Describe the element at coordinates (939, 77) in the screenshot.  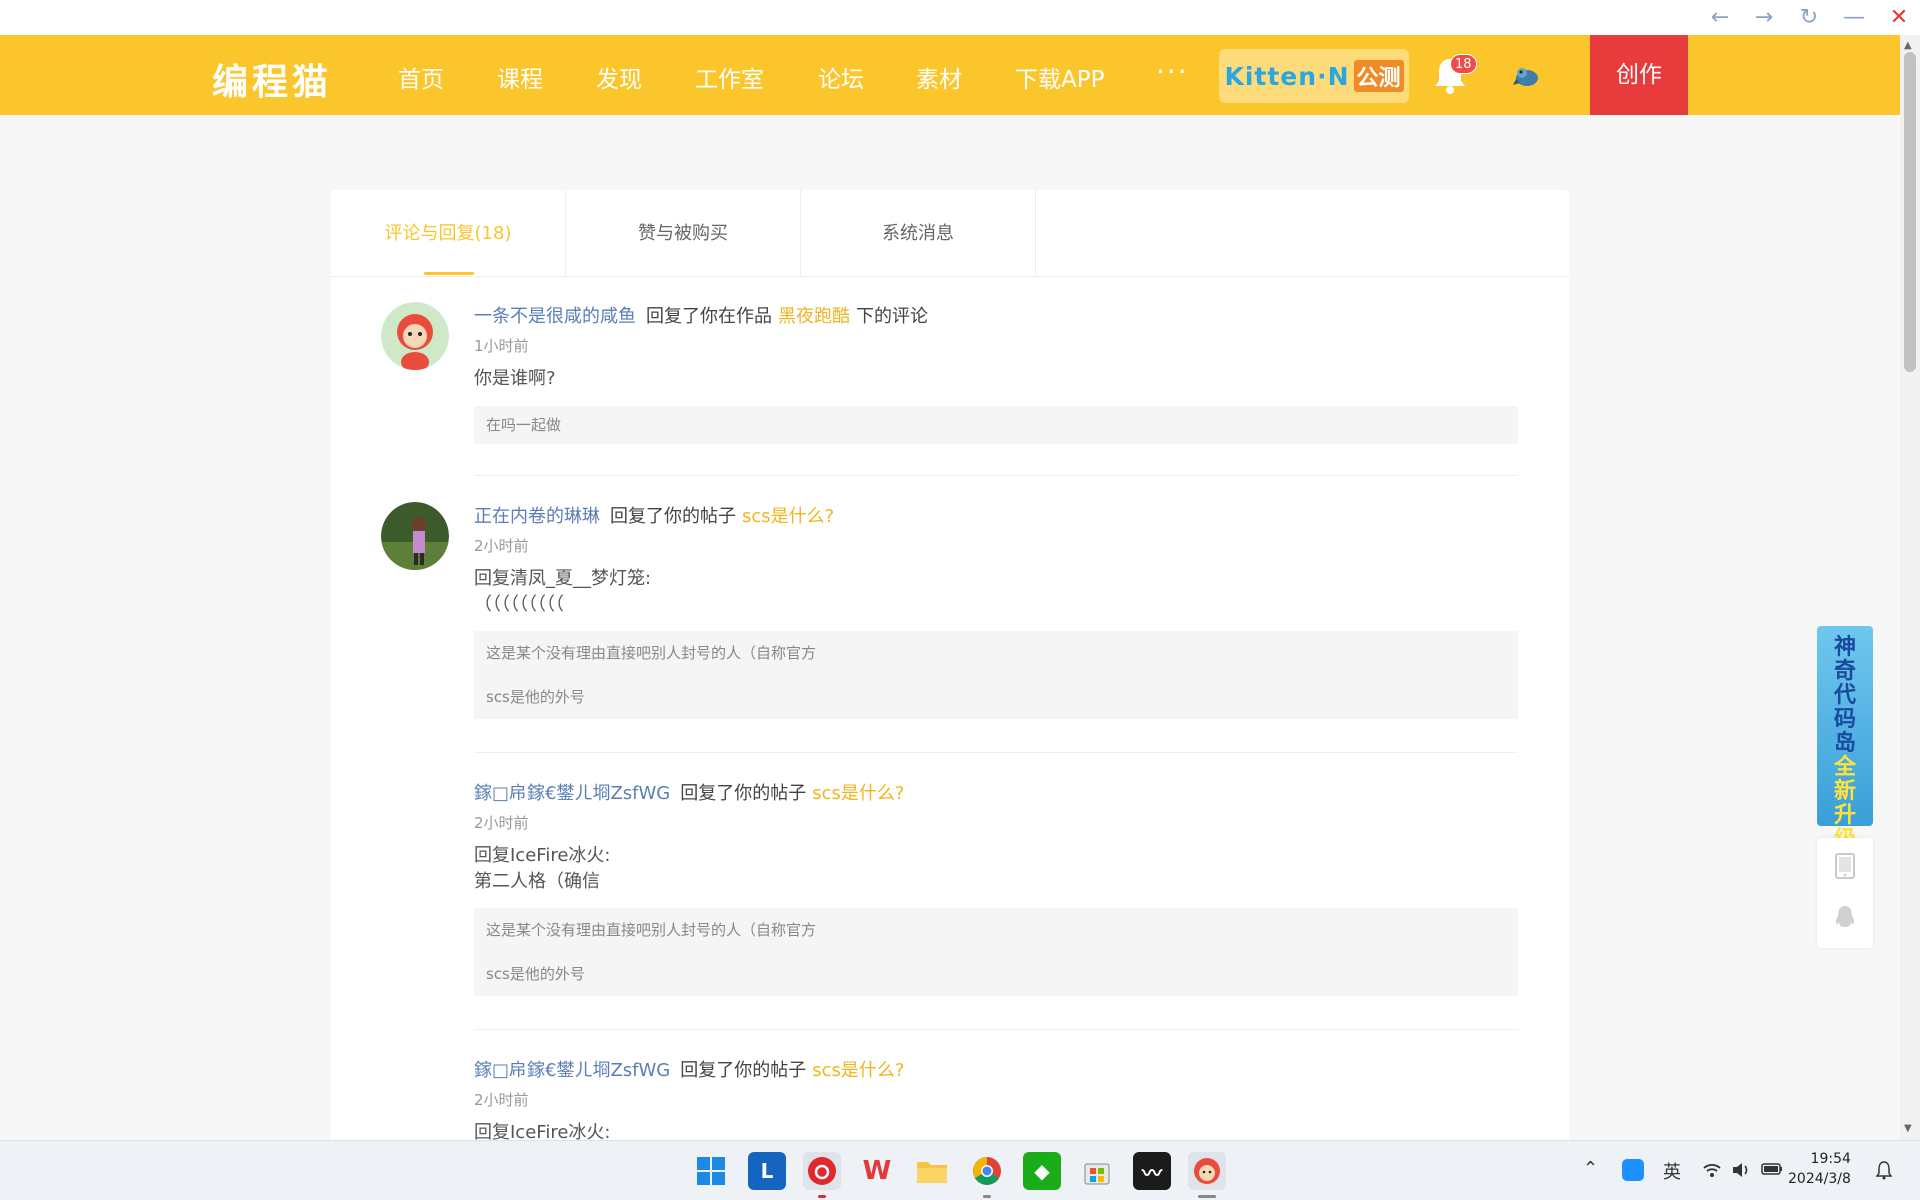
I see `nav-materials: 素材` at that location.